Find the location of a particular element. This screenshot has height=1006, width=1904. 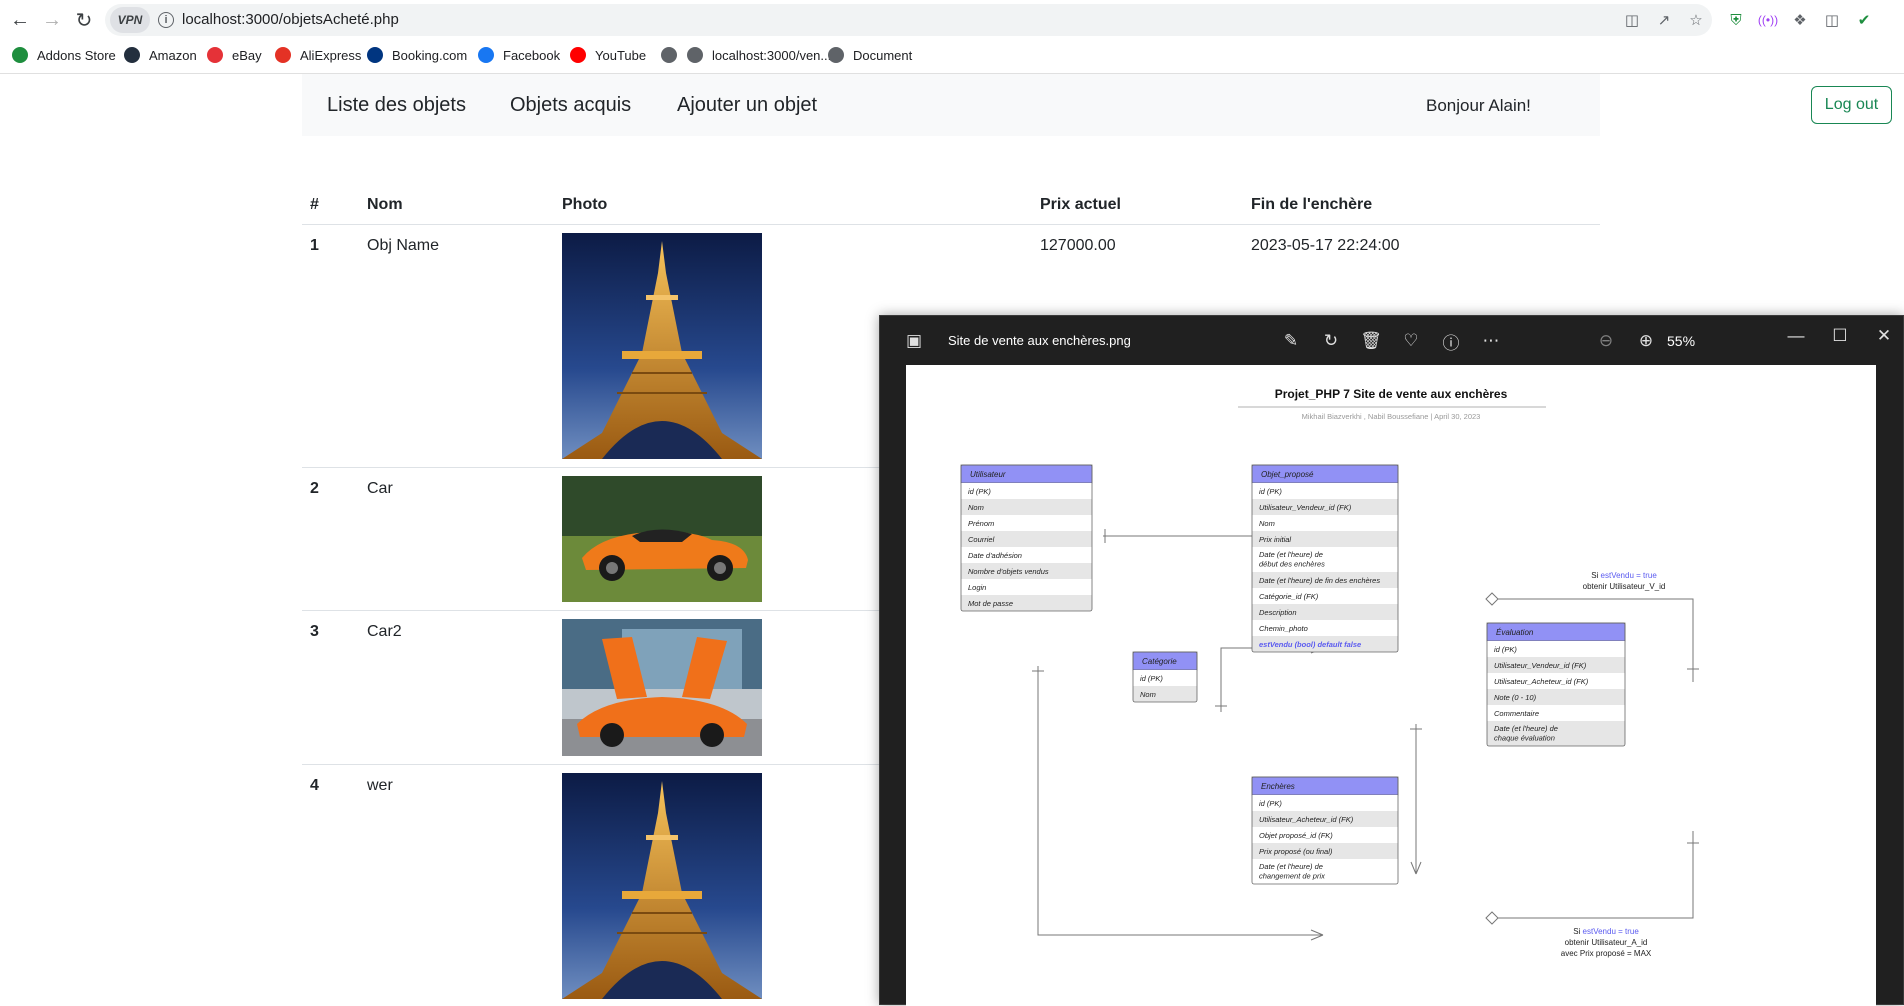

back-arrow-icon: ← is located at coordinates (20, 20).